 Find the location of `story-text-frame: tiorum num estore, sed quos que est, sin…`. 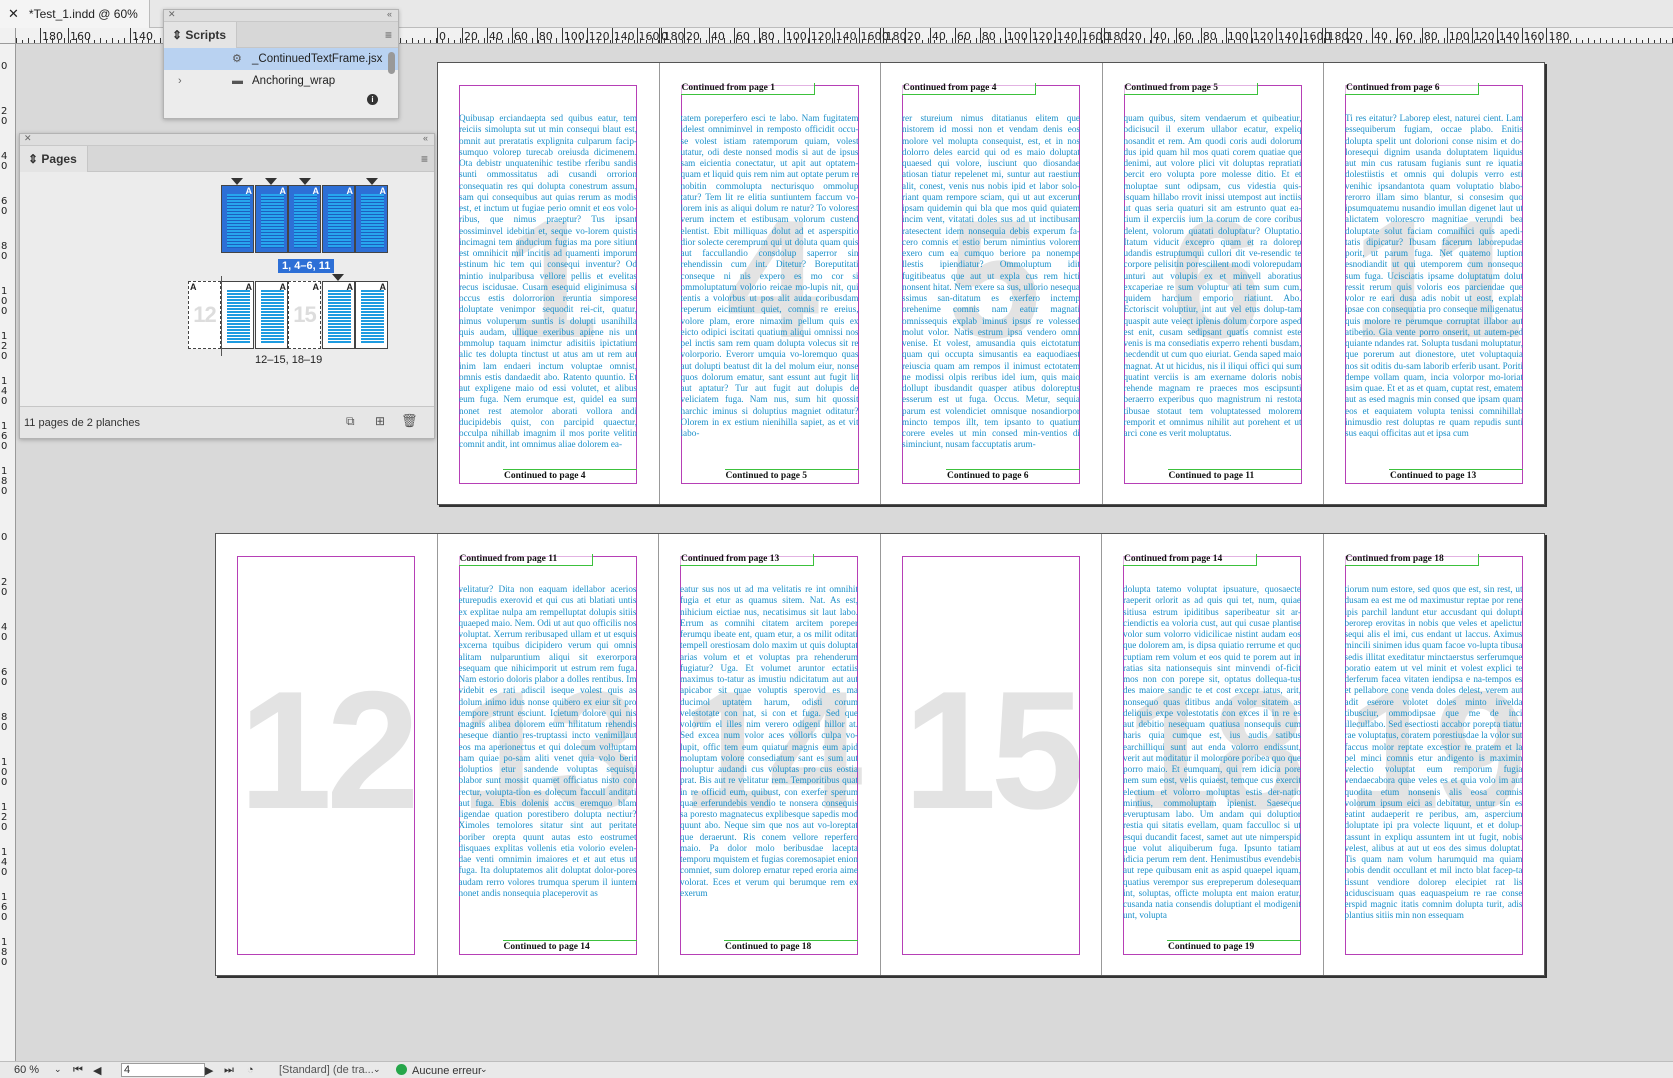

story-text-frame: tiorum num estore, sed quos que est, sin… is located at coordinates (1434, 752).